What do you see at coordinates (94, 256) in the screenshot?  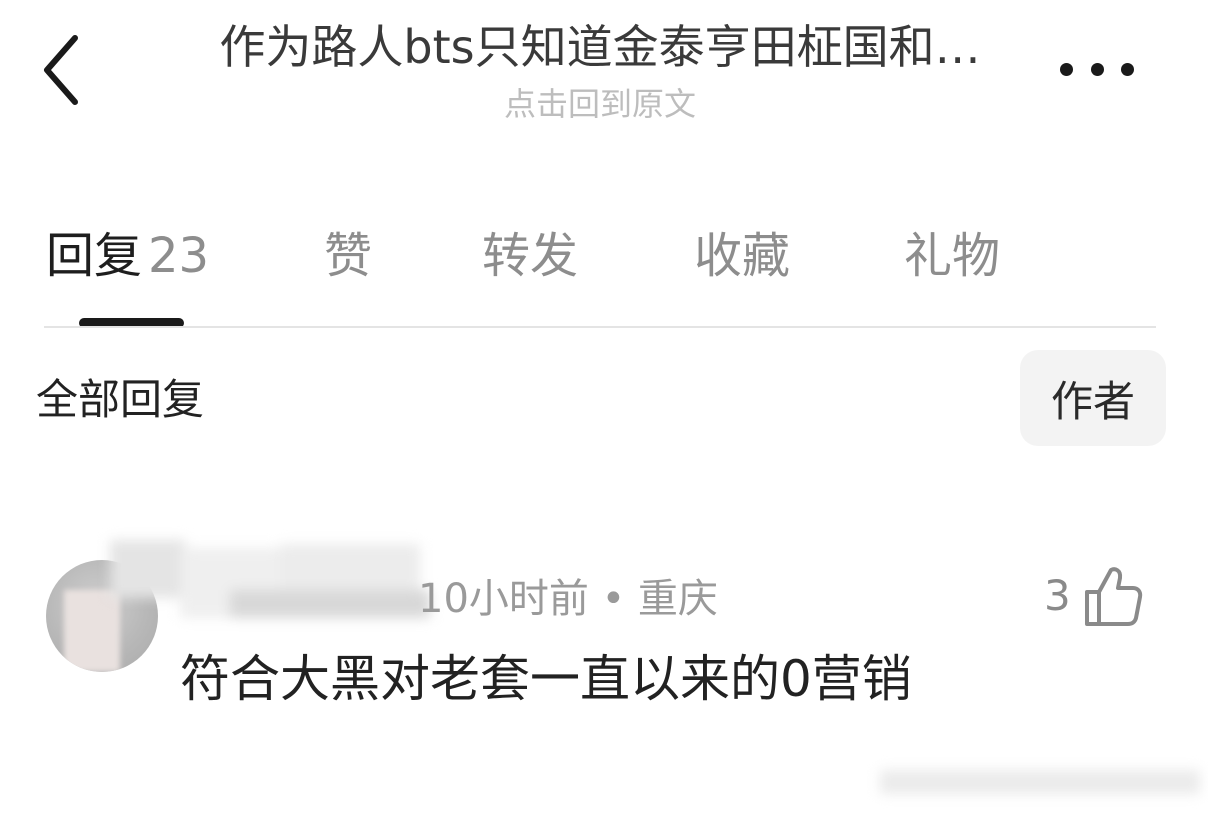 I see `tab-label: 回复` at bounding box center [94, 256].